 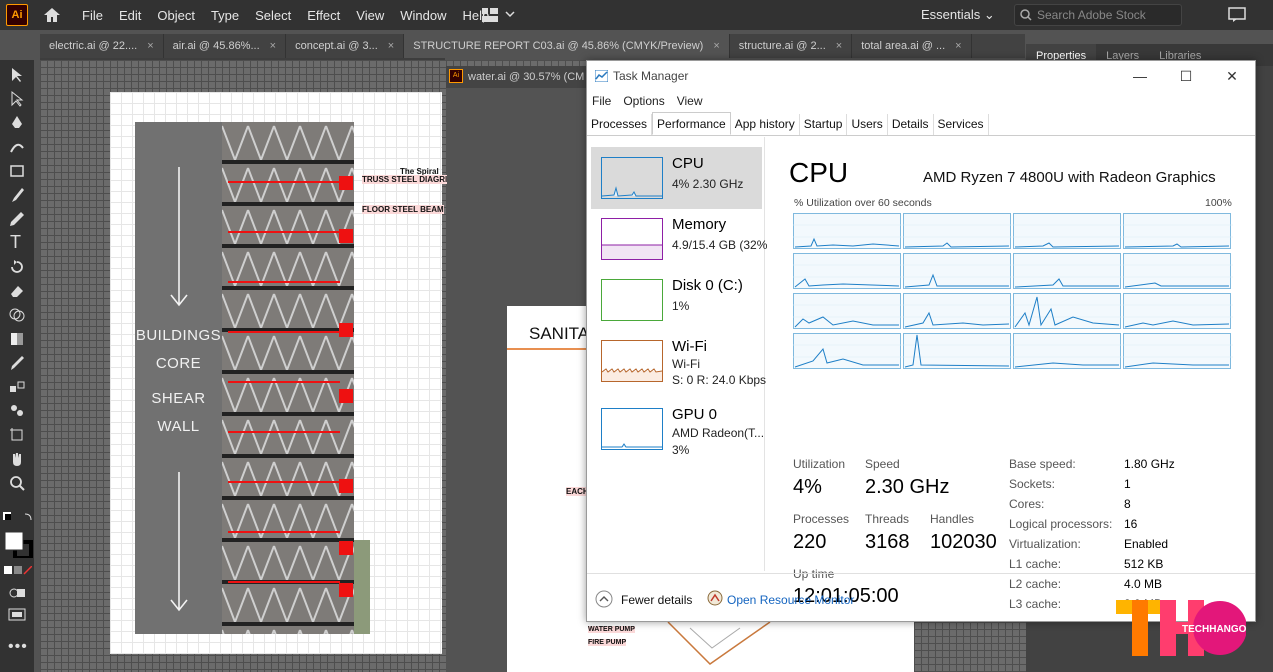 I want to click on tab-details: Details, so click(x=911, y=124).